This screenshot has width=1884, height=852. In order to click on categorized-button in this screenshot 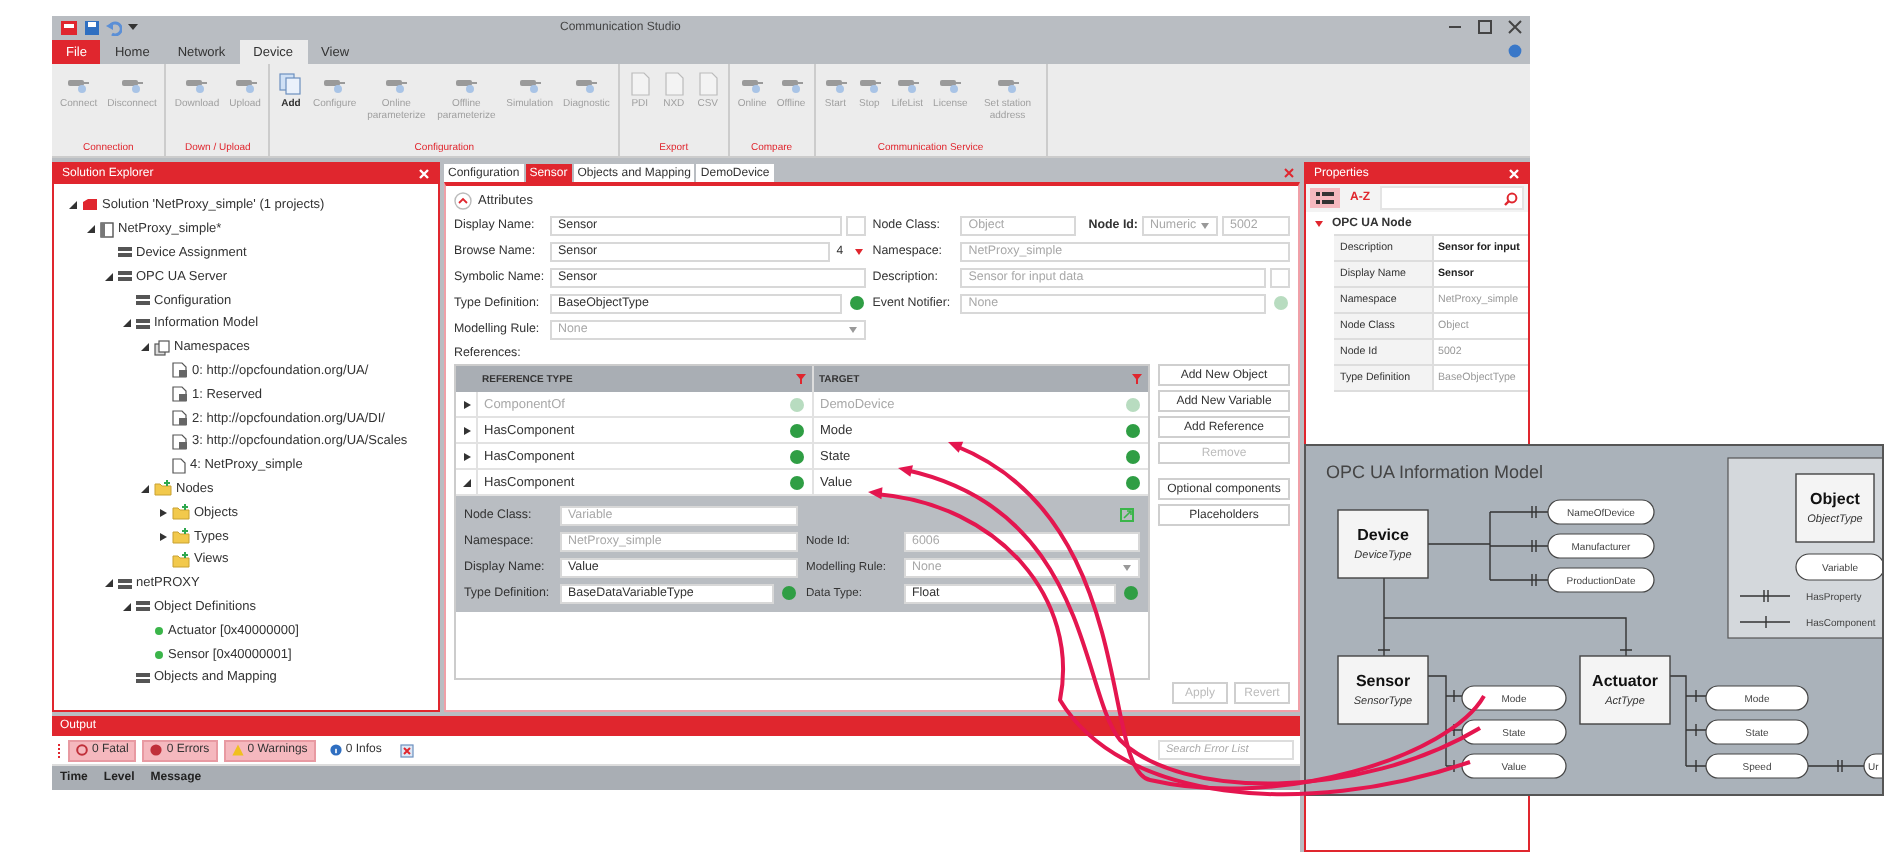, I will do `click(1325, 198)`.